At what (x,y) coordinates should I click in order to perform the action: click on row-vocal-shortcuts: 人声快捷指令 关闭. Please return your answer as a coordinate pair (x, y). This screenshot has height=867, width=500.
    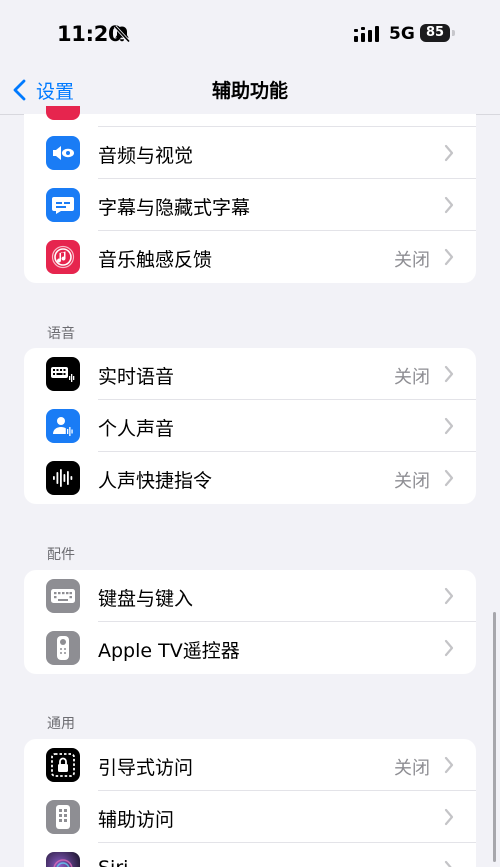
    Looking at the image, I should click on (250, 478).